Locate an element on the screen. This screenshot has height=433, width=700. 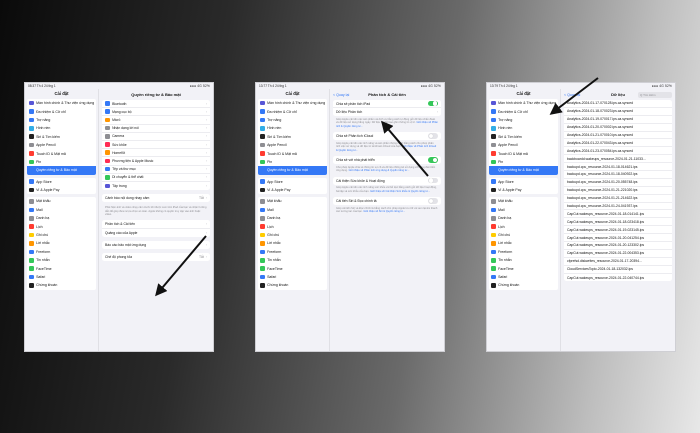
settings-row: Tập trung › is located at coordinates (156, 186).